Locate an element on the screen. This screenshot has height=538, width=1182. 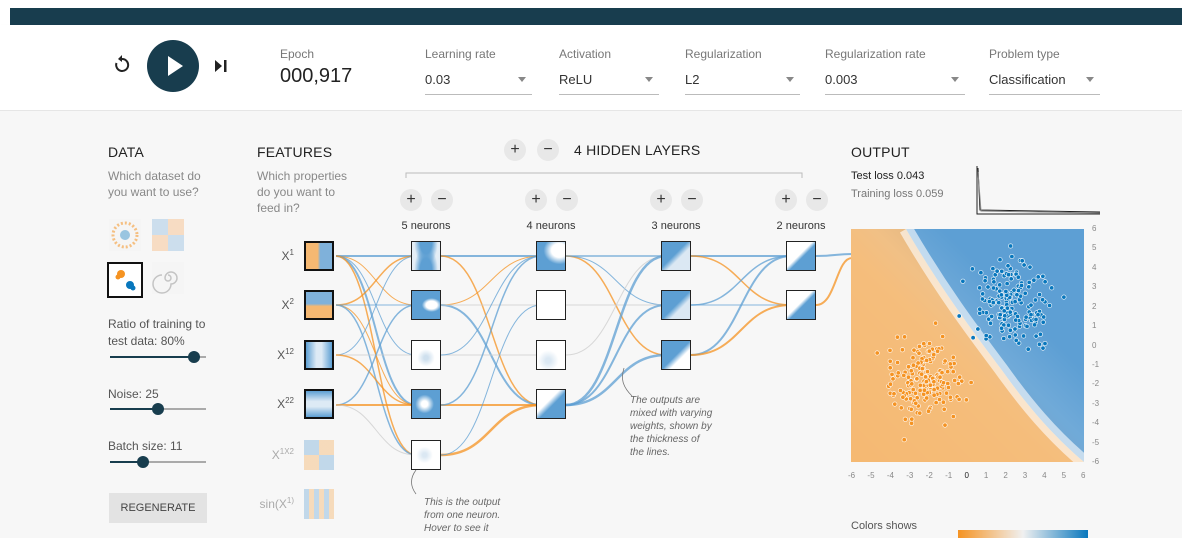
weights-note-line-3: weights, shown by is located at coordinates (671, 426).